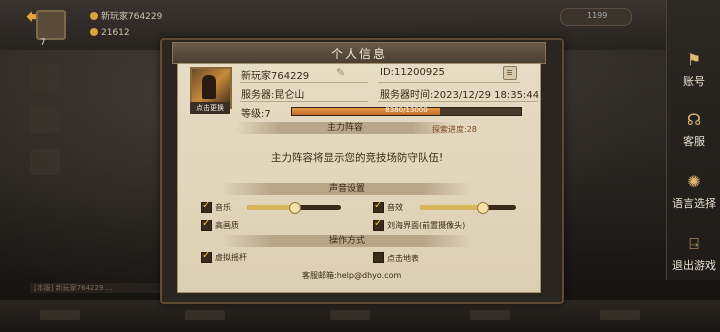 This screenshot has width=720, height=332. I want to click on customer-service-button: ☊ 客服, so click(693, 129).